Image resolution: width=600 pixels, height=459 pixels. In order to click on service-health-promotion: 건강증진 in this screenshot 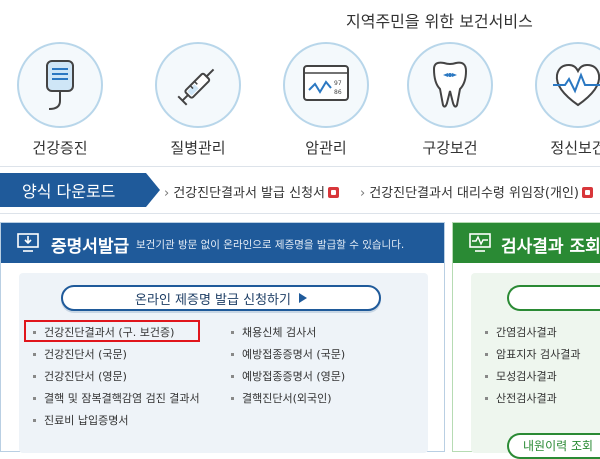, I will do `click(60, 100)`.